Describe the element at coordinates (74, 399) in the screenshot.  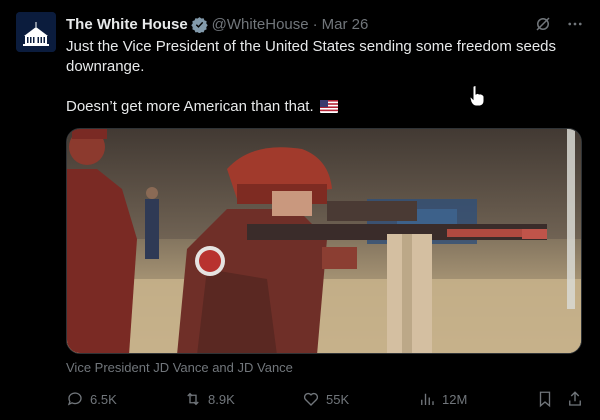
I see `reply-icon` at that location.